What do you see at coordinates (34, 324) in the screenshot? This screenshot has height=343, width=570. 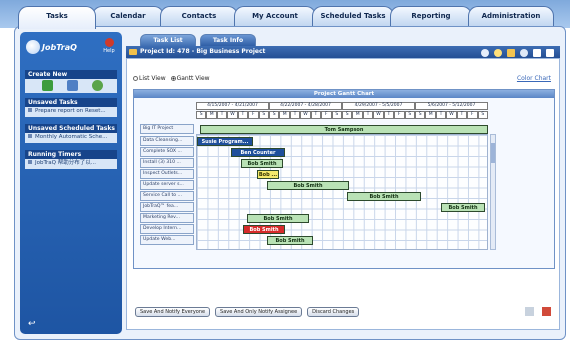 I see `back-arrow-icon: ↩` at bounding box center [34, 324].